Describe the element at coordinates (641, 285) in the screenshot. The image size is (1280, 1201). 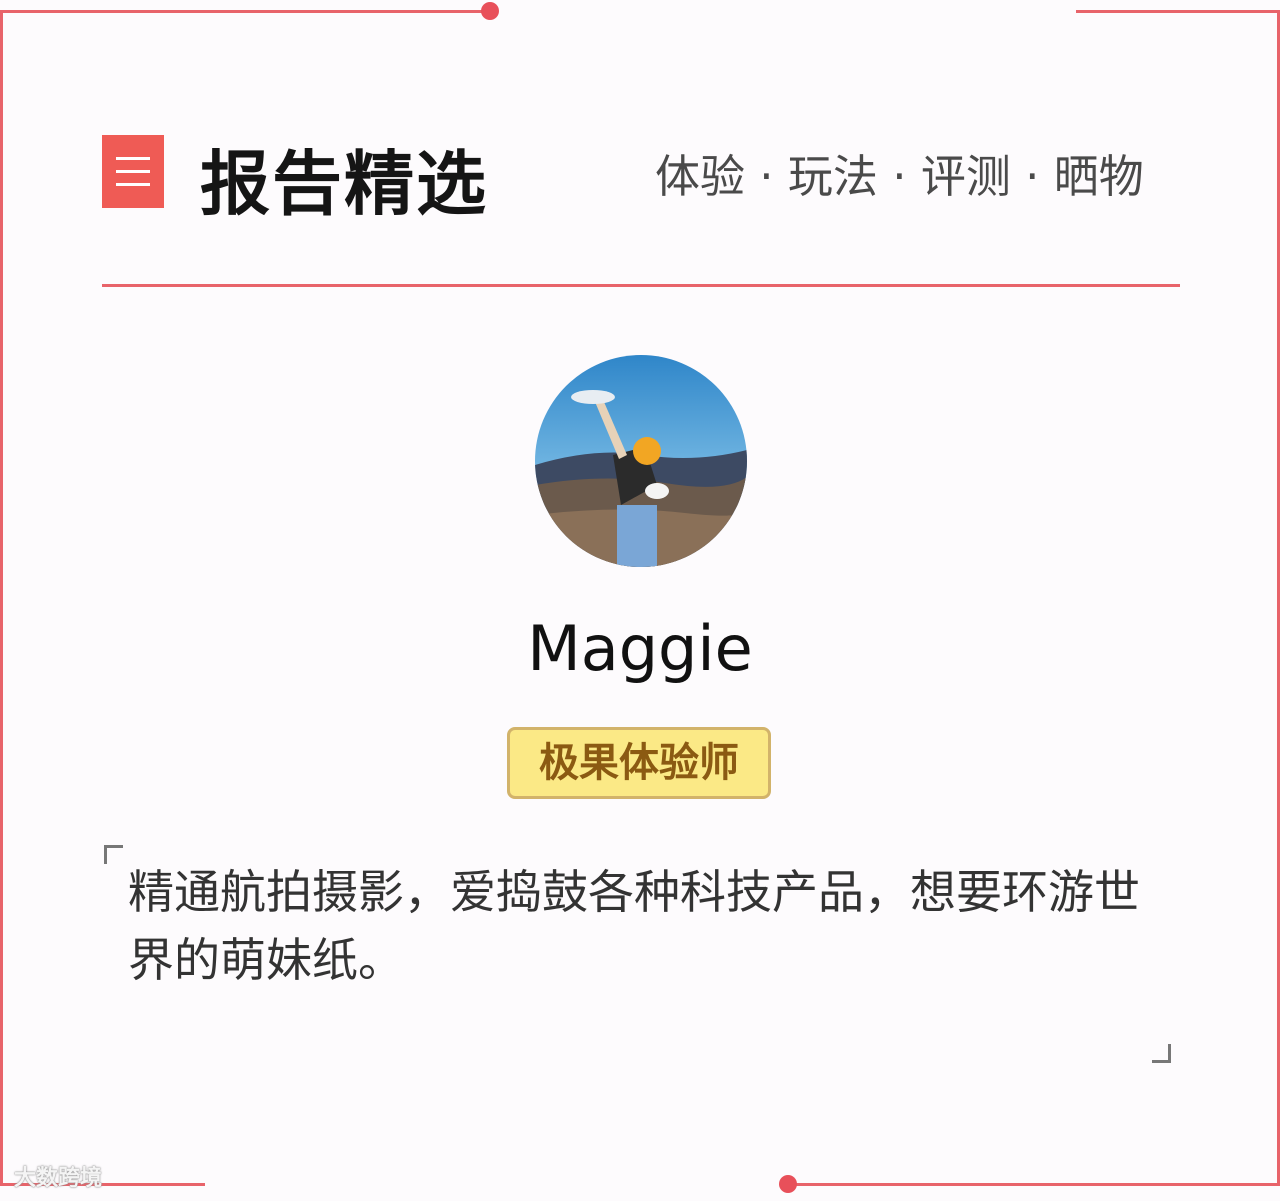
I see `header-divider` at that location.